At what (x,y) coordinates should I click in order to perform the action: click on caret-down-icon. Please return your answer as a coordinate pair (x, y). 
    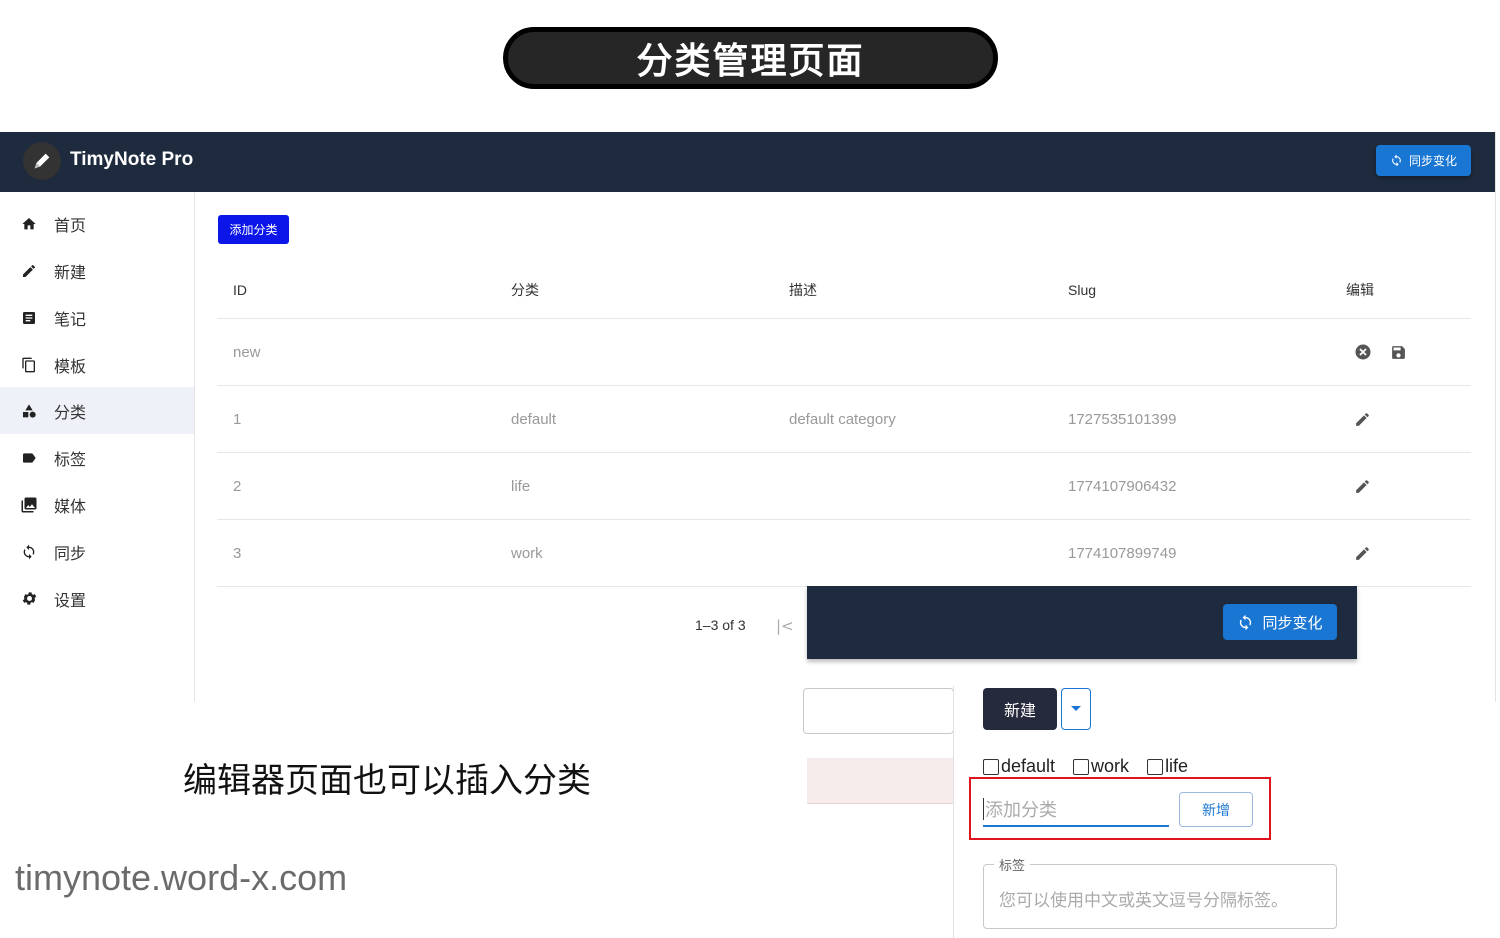
    Looking at the image, I should click on (1076, 708).